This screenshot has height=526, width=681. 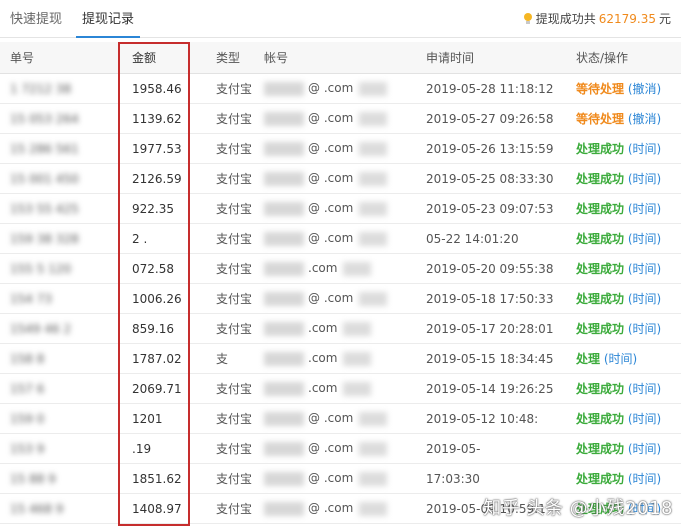 I want to click on row-id: 157 6, so click(x=27, y=388).